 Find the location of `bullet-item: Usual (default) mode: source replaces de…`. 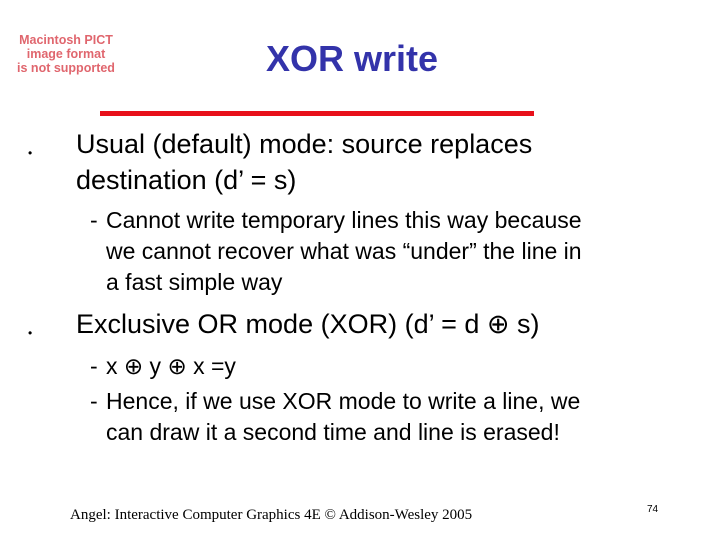

bullet-item: Usual (default) mode: source replaces de… is located at coordinates (304, 162).